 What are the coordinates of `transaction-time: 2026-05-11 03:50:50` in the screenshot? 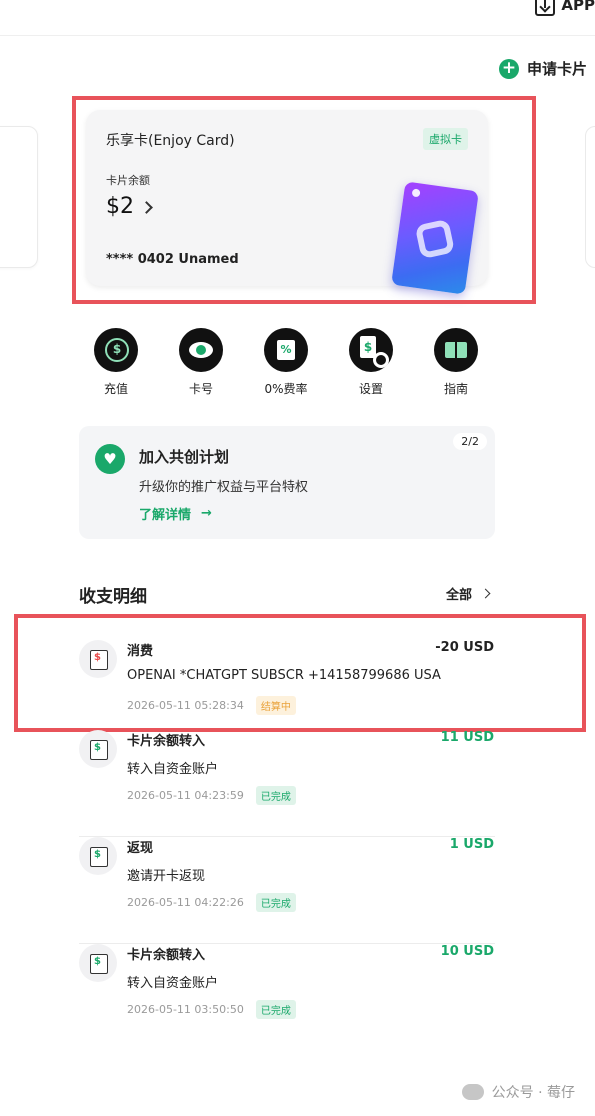 It's located at (185, 1009).